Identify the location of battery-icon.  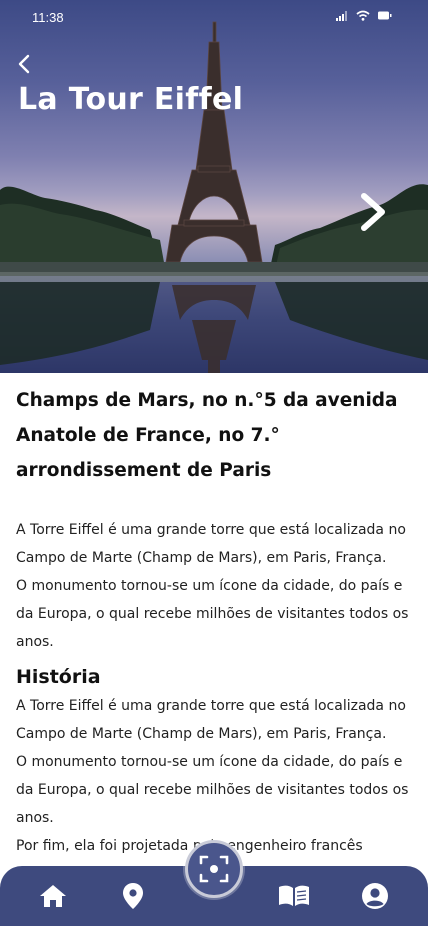
(385, 15).